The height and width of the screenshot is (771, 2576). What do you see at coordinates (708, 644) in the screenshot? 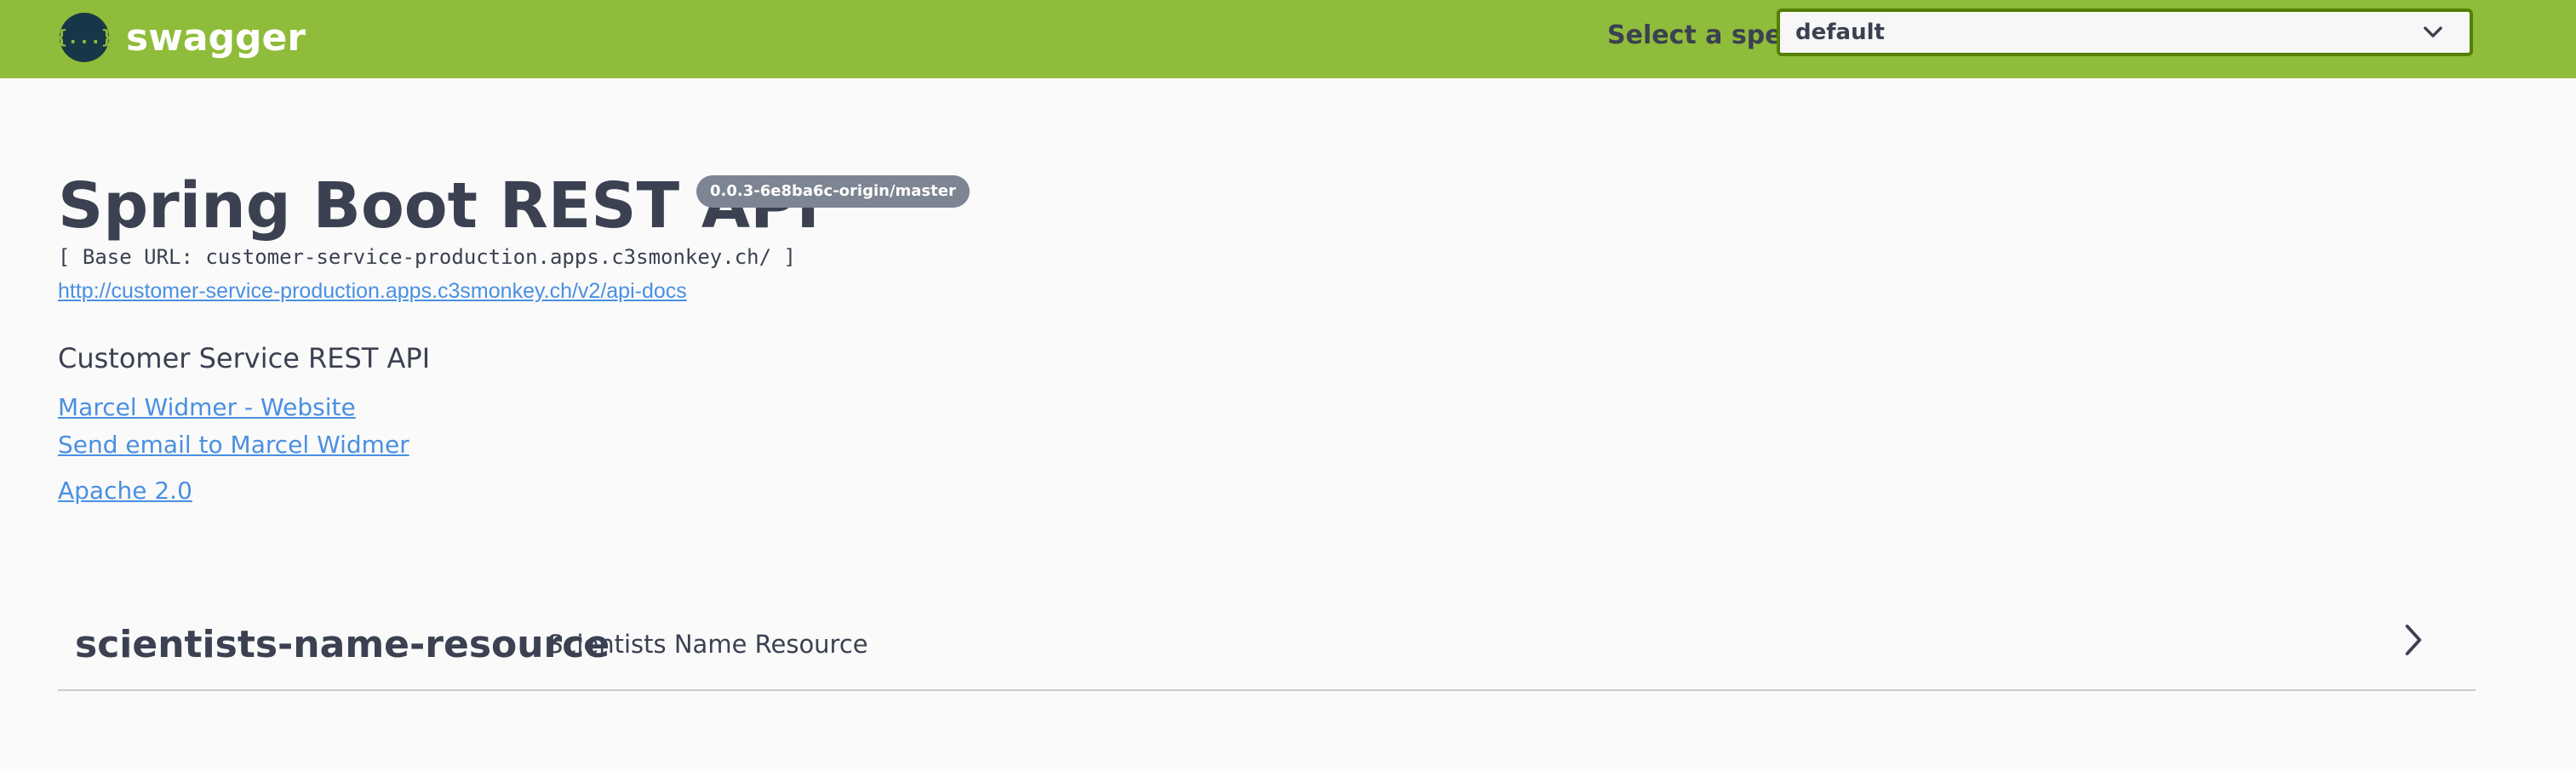
I see `tag-description: Scientists Name Resource` at bounding box center [708, 644].